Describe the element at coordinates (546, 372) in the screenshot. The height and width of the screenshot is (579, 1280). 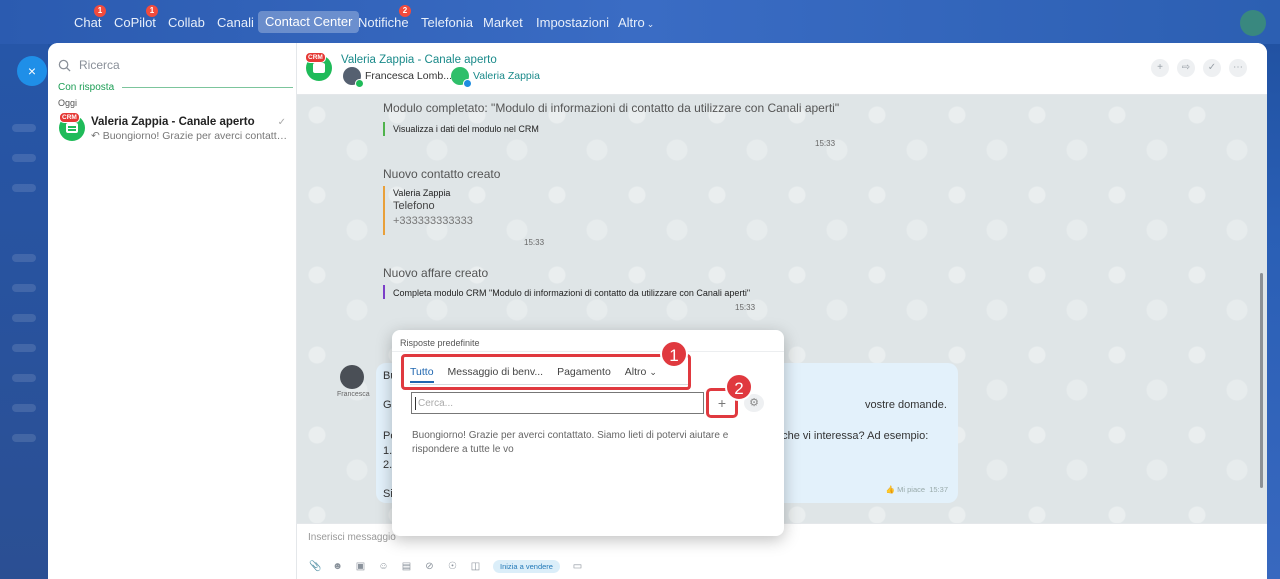
I see `annotation-highlight-tabs` at that location.